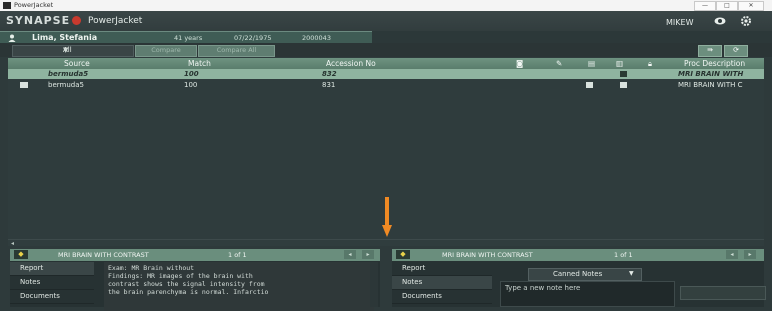  What do you see at coordinates (65, 37) in the screenshot?
I see `patient-name: Lima, Stefania` at bounding box center [65, 37].